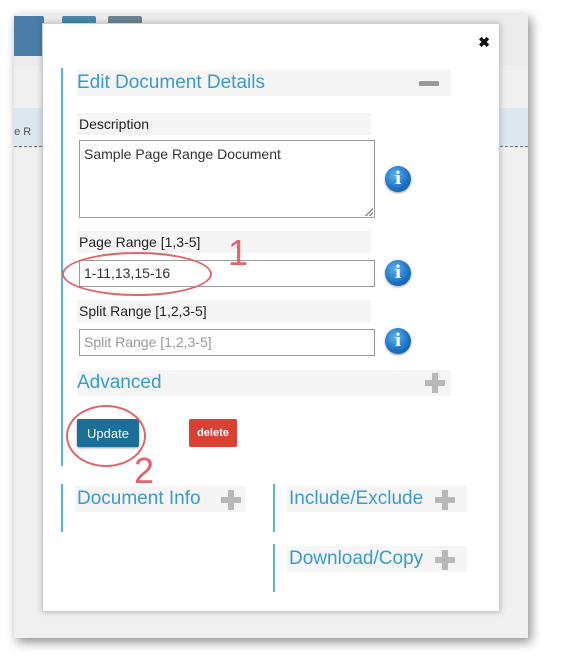  I want to click on page-range-label: Page Range [1,3-5], so click(224, 242).